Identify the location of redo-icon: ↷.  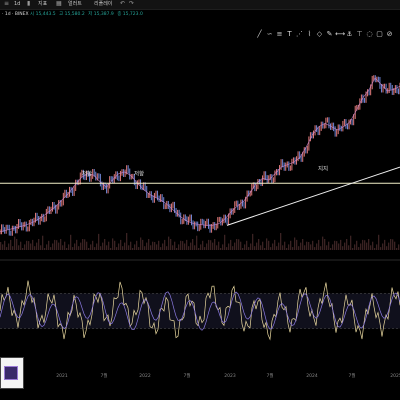
(132, 4).